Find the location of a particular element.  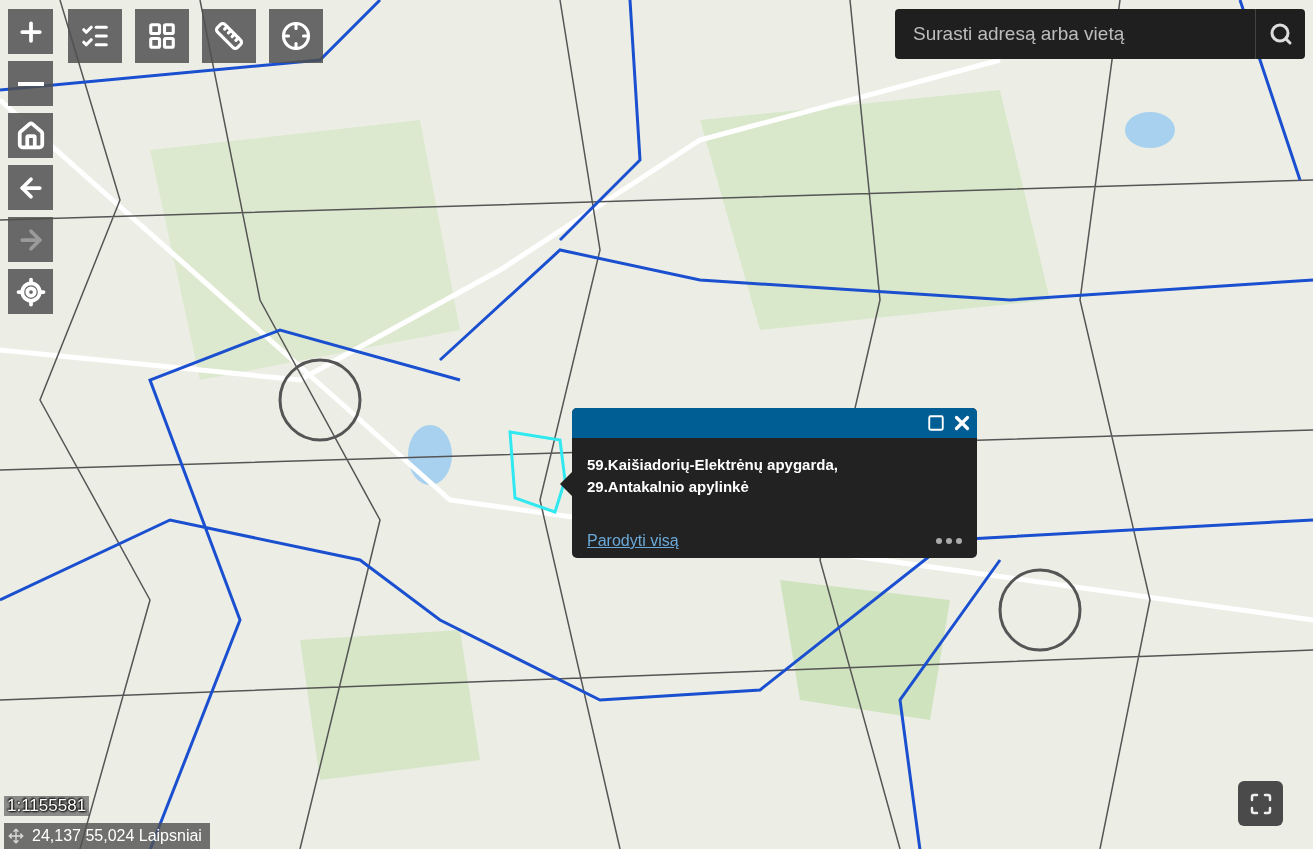

zoom-out-icon is located at coordinates (30, 83).